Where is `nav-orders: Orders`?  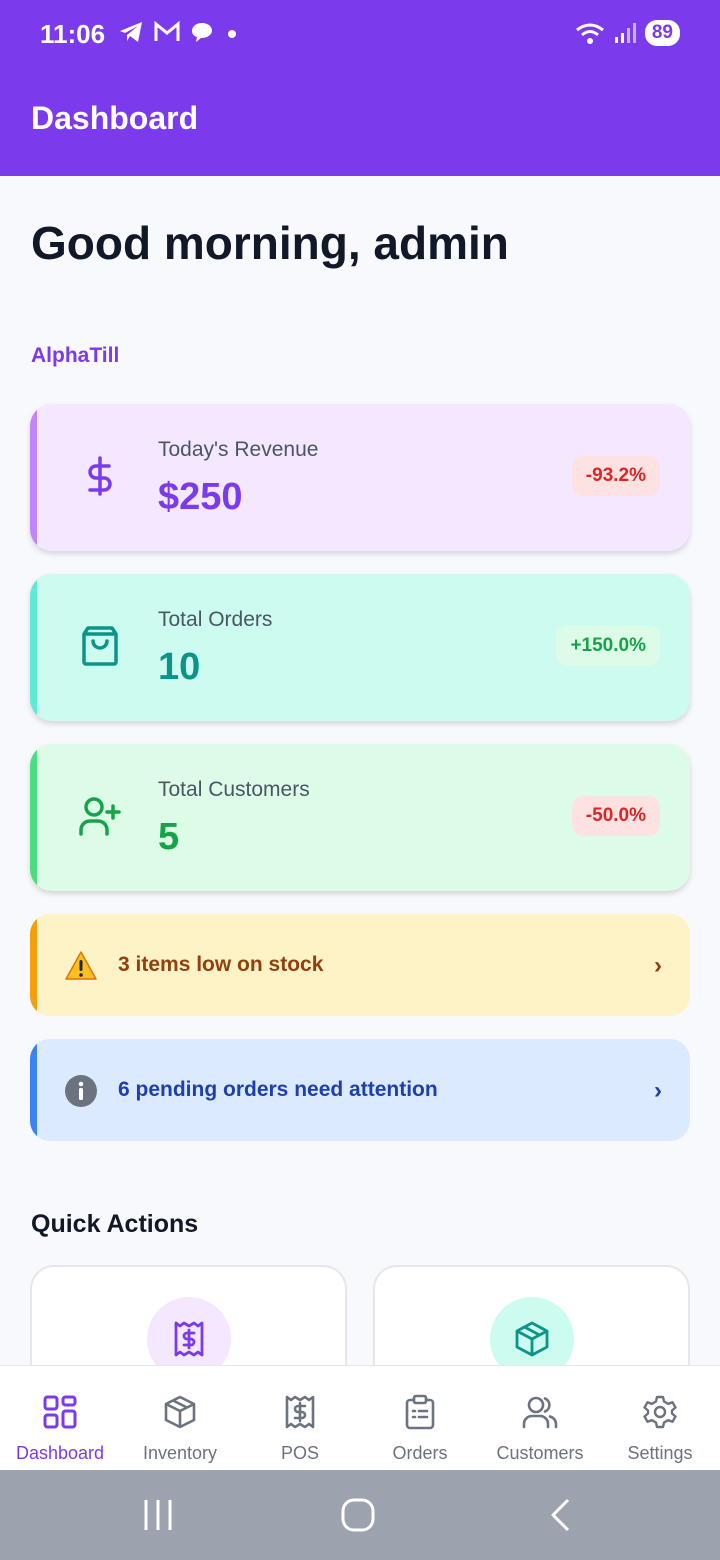 nav-orders: Orders is located at coordinates (420, 1418).